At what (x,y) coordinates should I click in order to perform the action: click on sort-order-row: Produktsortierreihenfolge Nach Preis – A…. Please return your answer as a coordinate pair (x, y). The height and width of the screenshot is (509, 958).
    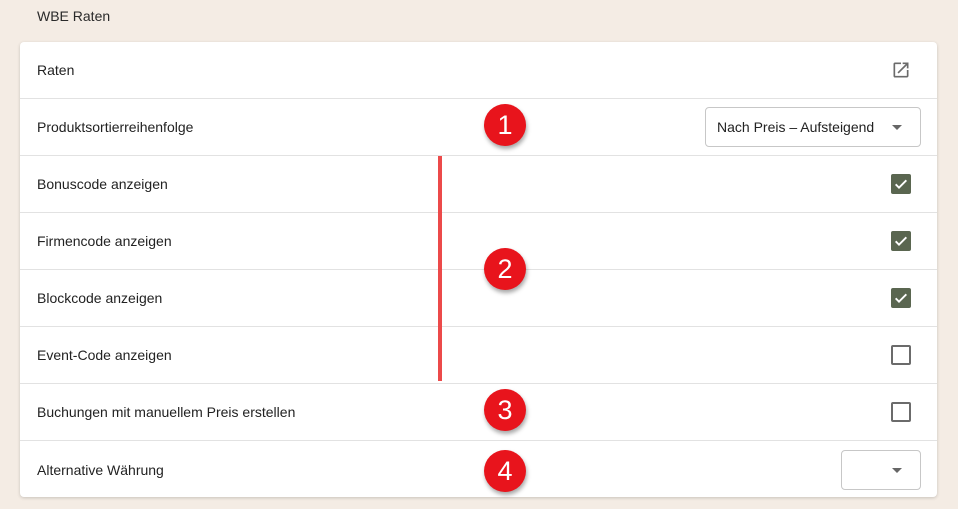
    Looking at the image, I should click on (478, 127).